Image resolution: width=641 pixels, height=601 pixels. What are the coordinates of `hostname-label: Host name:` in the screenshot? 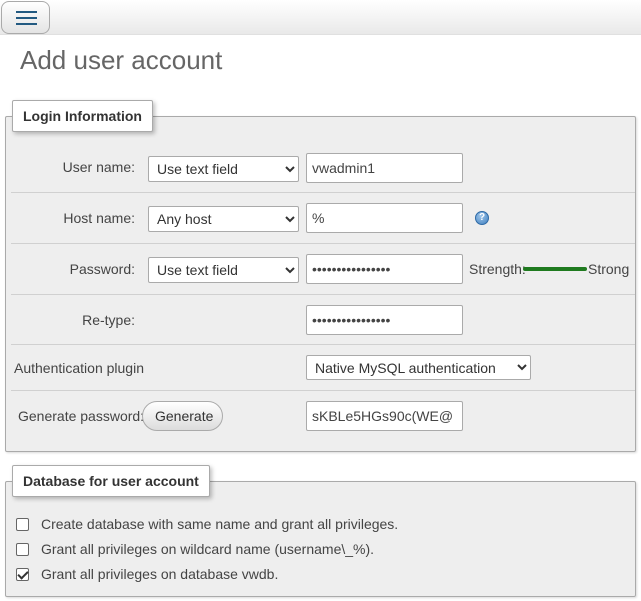 It's located at (99, 218).